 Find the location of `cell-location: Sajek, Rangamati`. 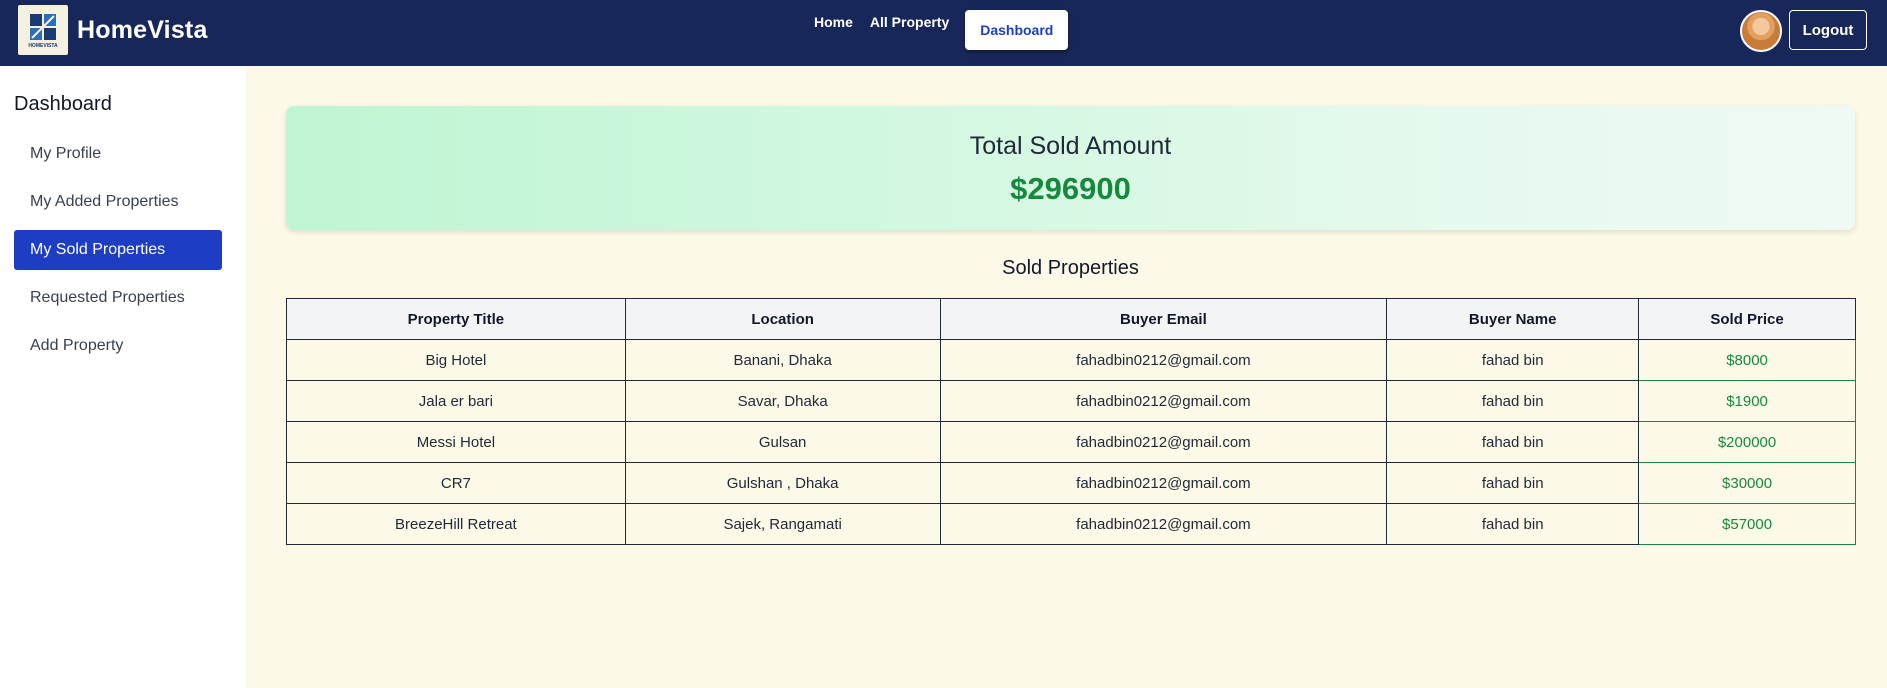

cell-location: Sajek, Rangamati is located at coordinates (782, 524).